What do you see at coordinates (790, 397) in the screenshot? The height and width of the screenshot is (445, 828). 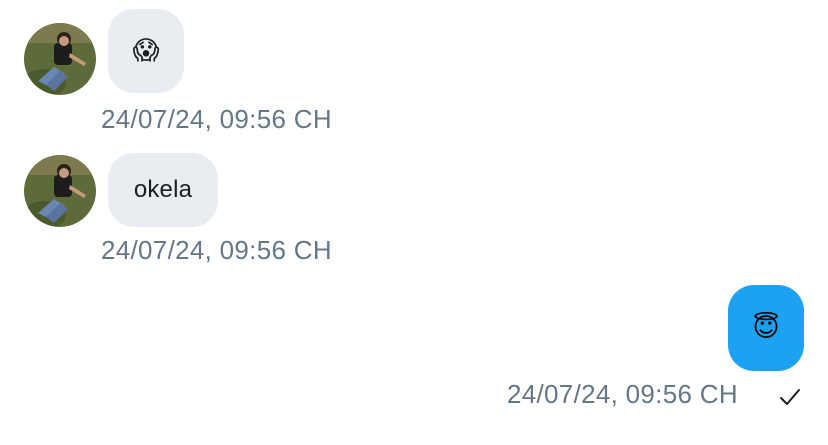 I see `checkmark-icon` at bounding box center [790, 397].